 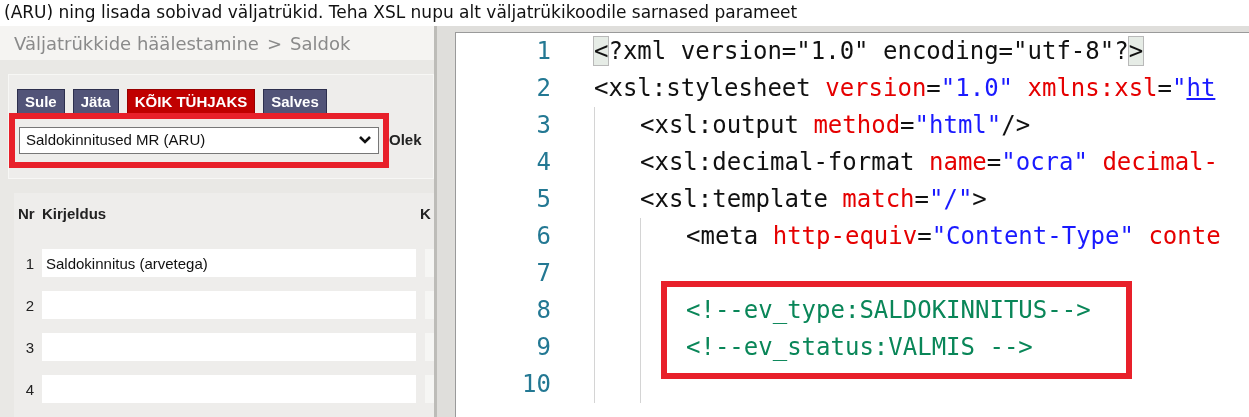 I want to click on line-number: 6, so click(x=543, y=236).